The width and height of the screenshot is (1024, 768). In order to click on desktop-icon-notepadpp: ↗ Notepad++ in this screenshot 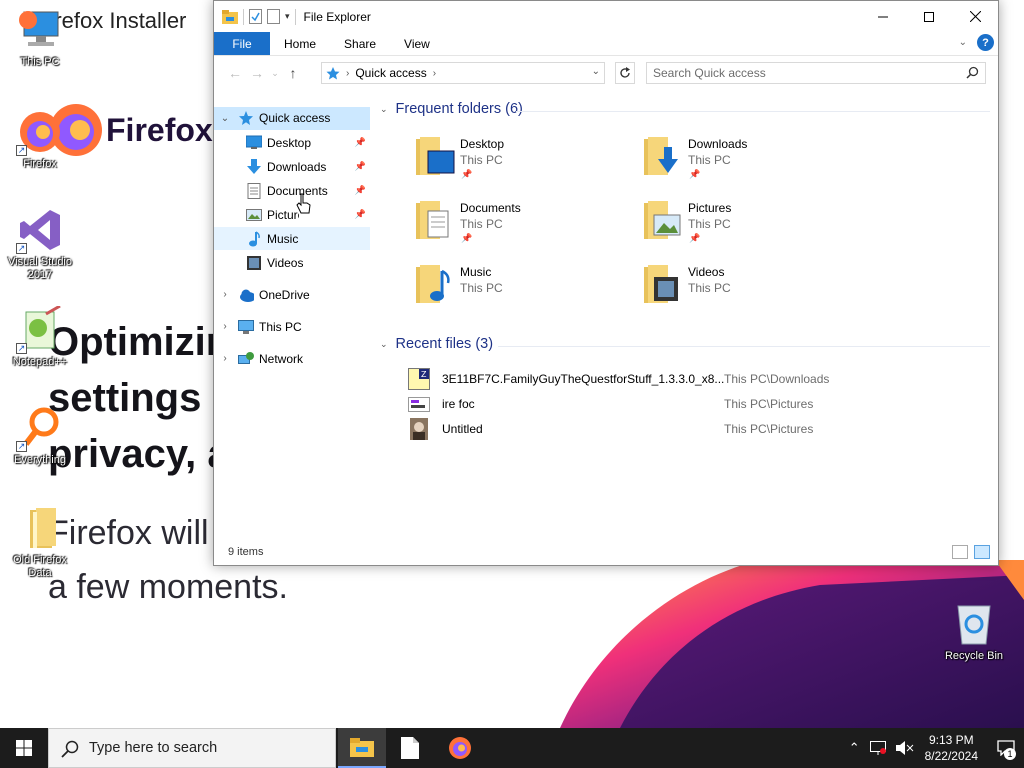, I will do `click(40, 336)`.